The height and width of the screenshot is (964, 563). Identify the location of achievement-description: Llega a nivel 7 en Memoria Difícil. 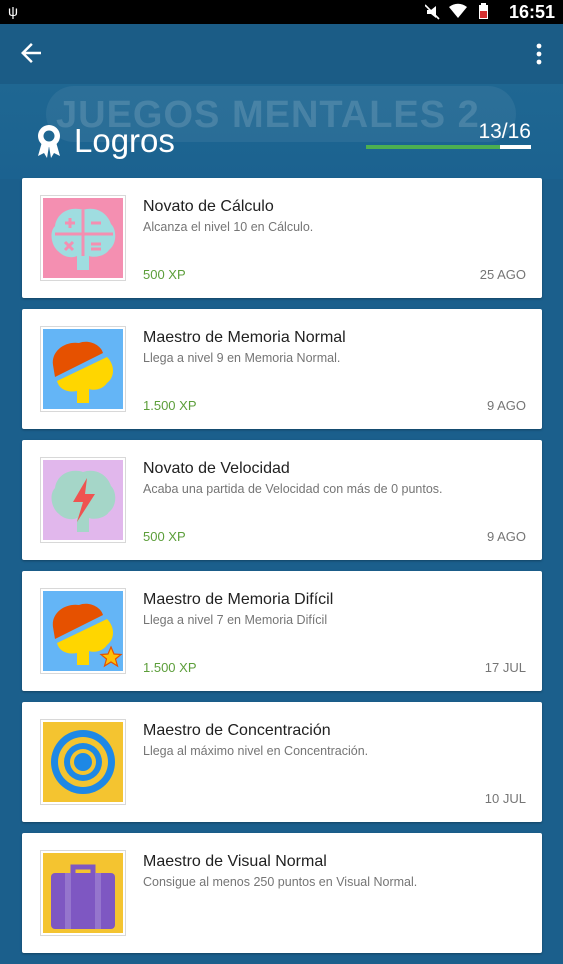
(235, 620).